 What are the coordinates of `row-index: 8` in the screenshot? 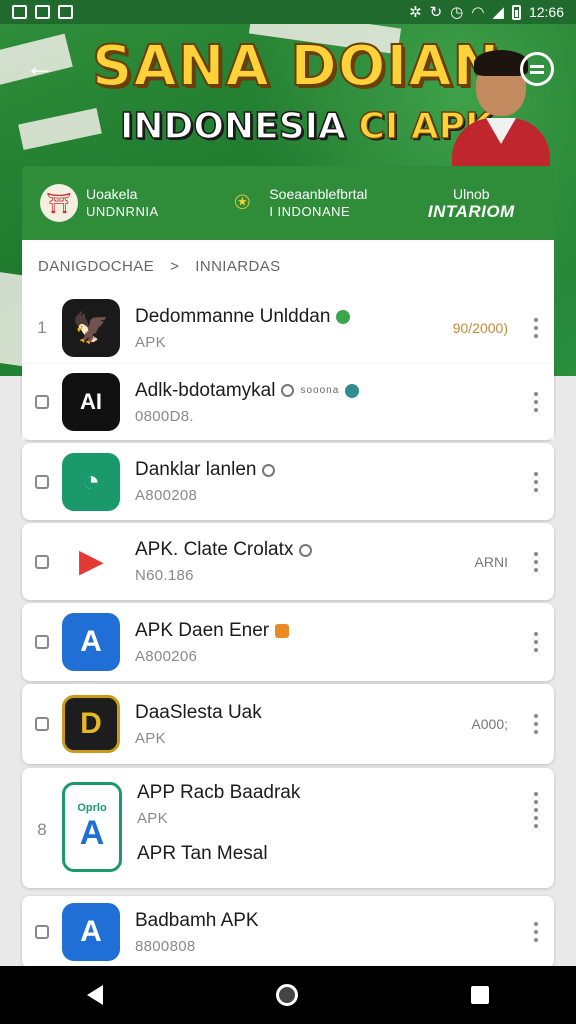 It's located at (42, 829).